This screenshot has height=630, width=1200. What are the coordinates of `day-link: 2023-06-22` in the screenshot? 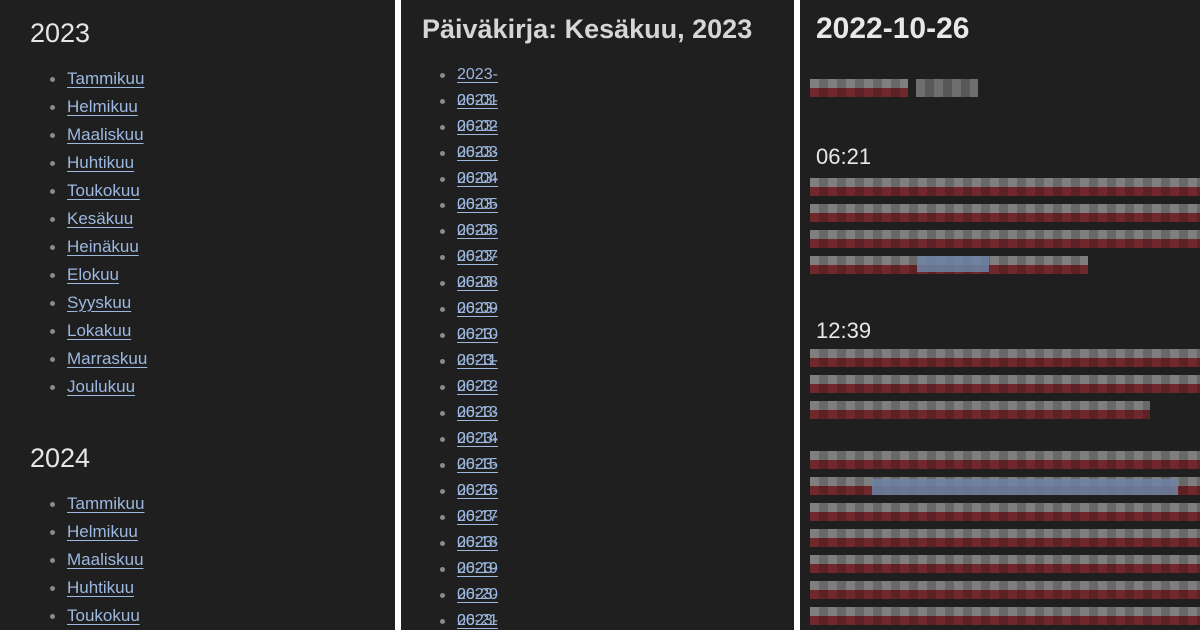 It's located at (477, 619).